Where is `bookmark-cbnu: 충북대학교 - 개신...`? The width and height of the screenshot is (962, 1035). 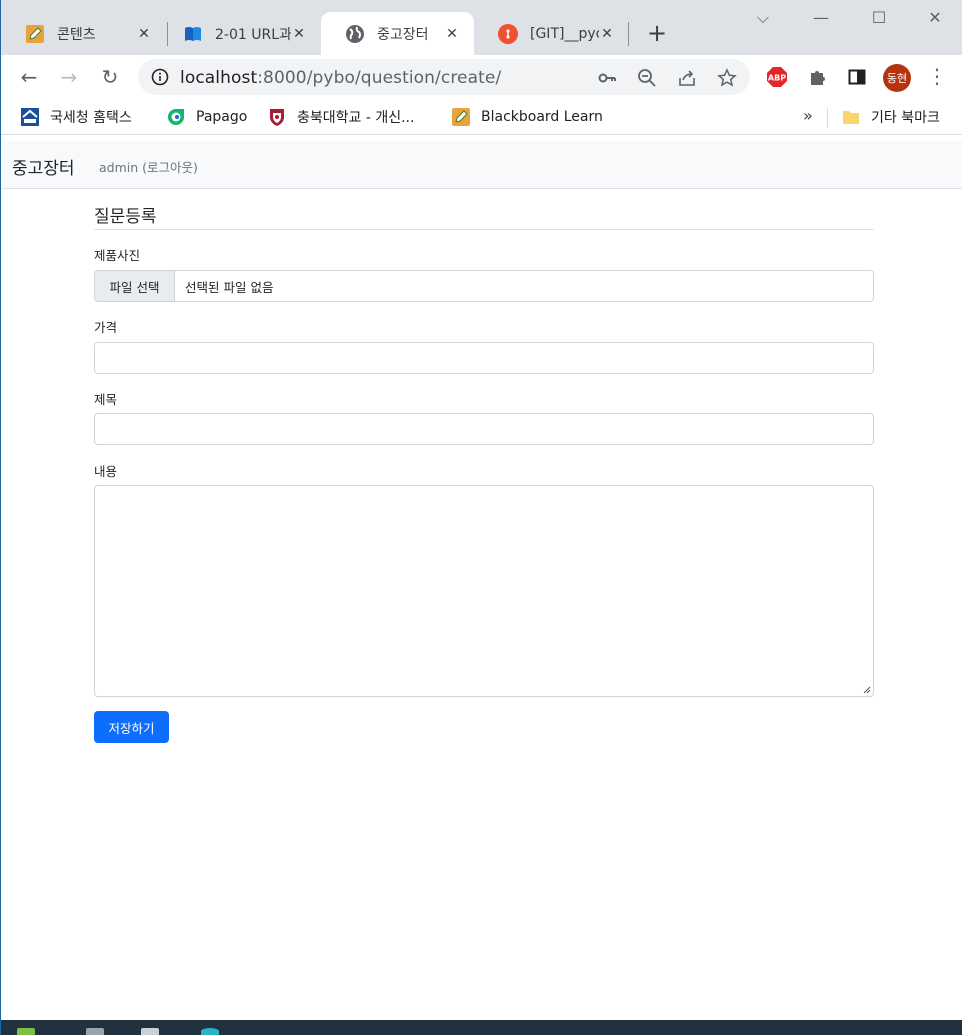 bookmark-cbnu: 충북대학교 - 개신... is located at coordinates (340, 117).